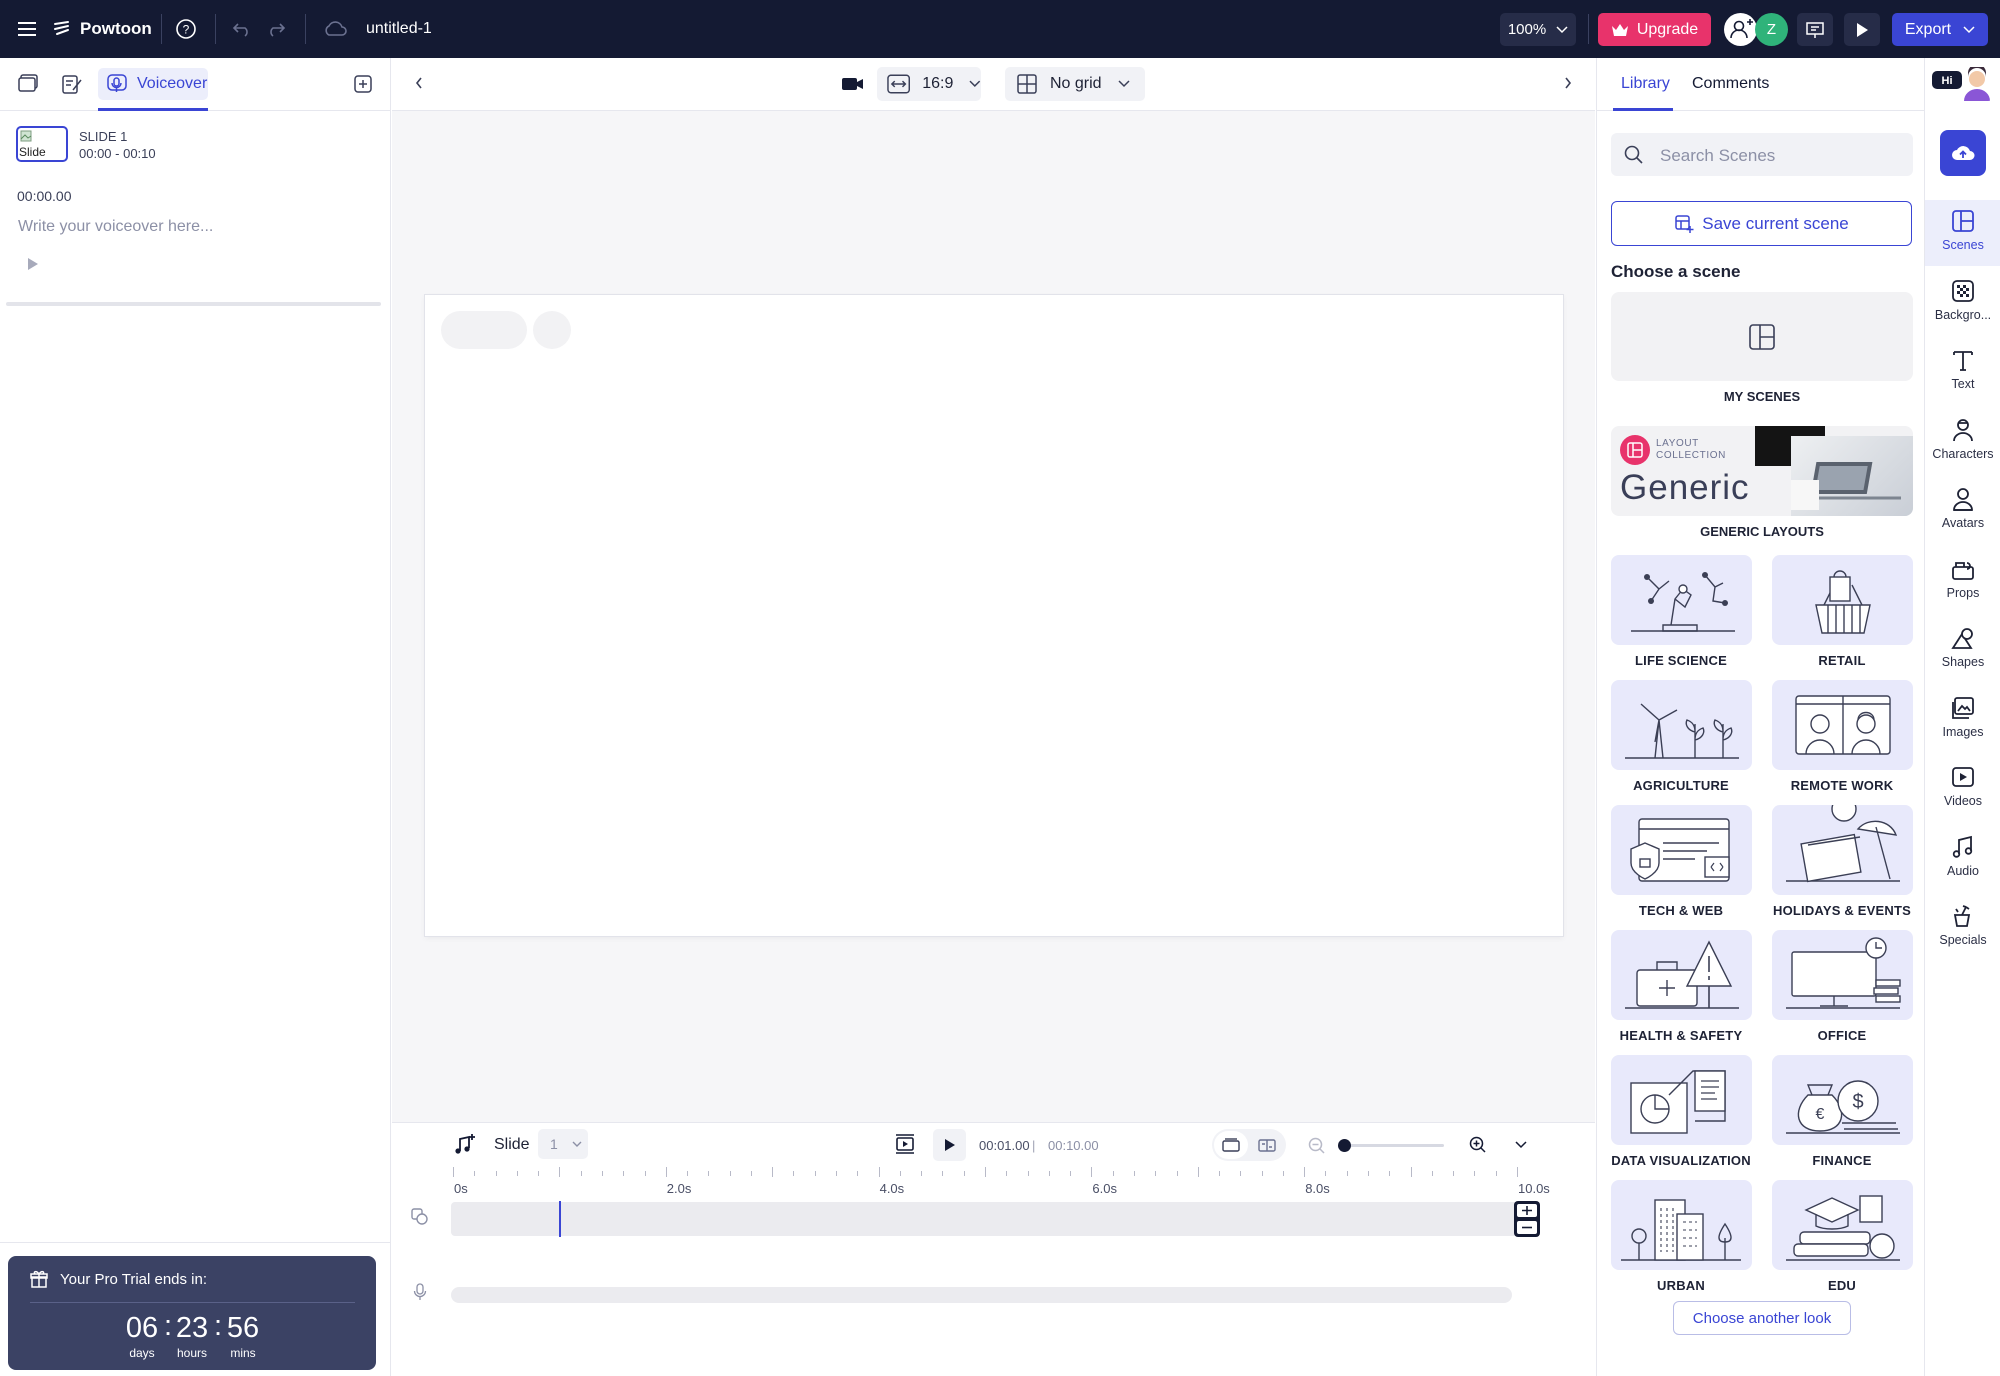 The image size is (2000, 1376). Describe the element at coordinates (1940, 29) in the screenshot. I see `export-button: Export` at that location.